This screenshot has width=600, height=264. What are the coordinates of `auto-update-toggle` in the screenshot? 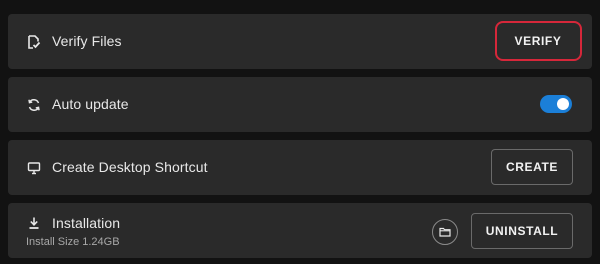 It's located at (556, 104).